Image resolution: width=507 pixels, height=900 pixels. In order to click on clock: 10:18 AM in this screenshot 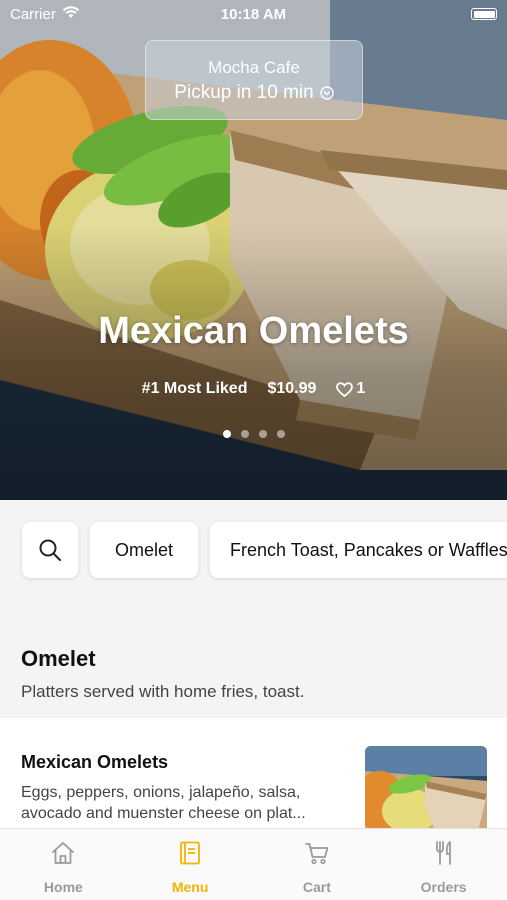, I will do `click(253, 14)`.